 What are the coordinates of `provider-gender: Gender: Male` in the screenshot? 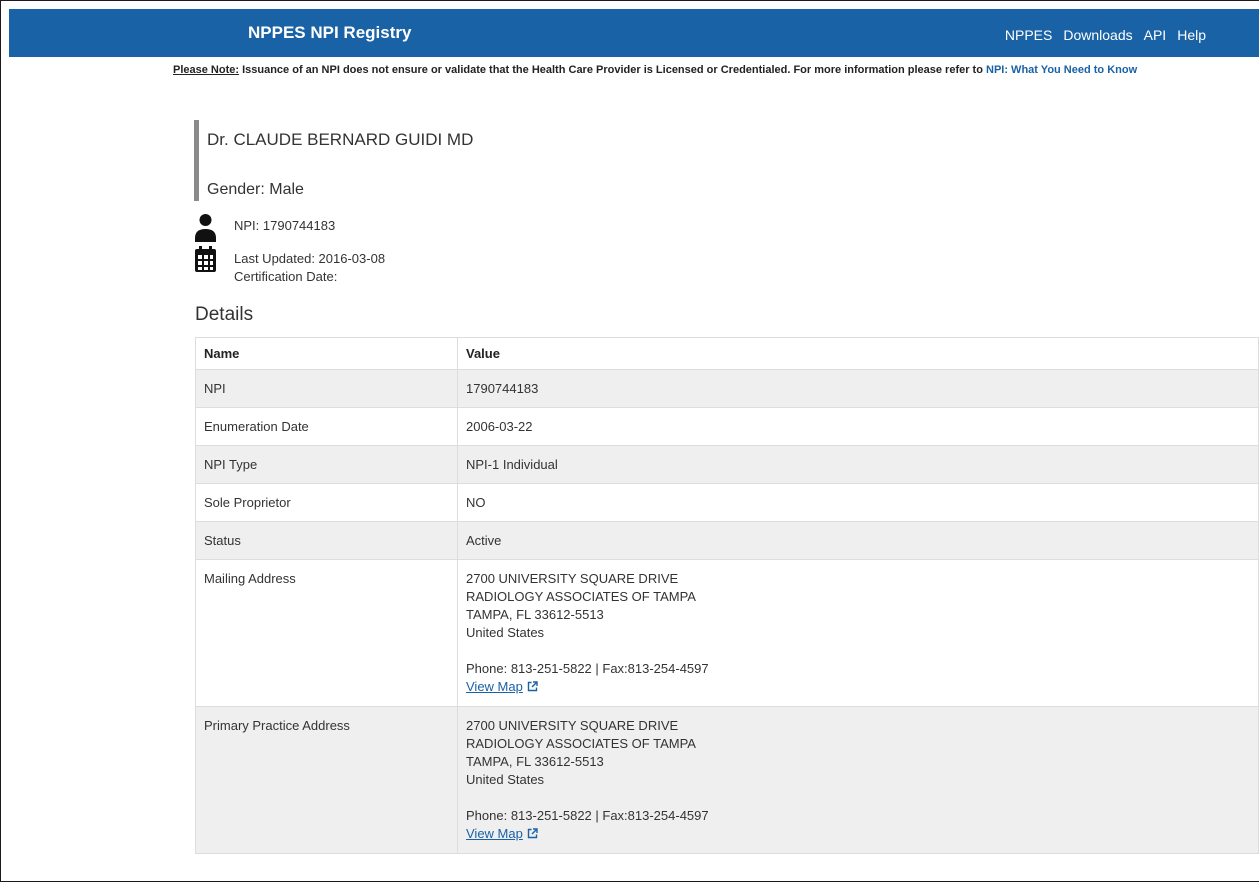 It's located at (255, 189).